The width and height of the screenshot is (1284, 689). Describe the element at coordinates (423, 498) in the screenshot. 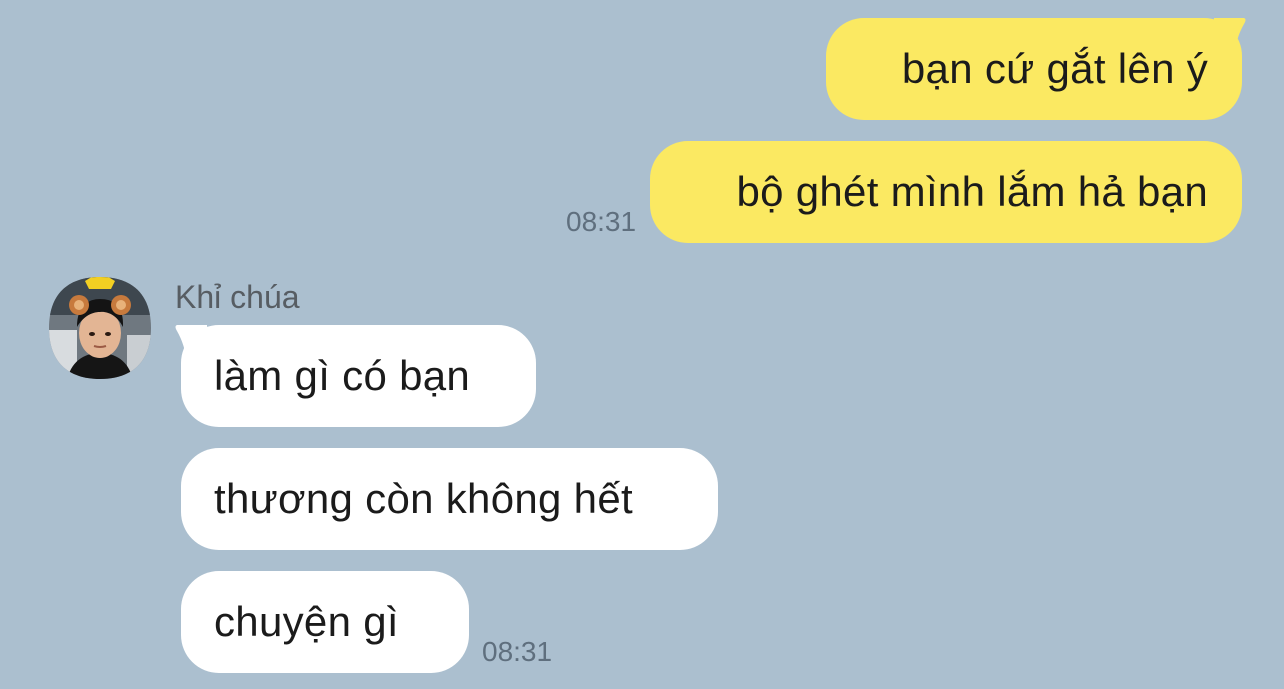

I see `incoming-message-text: thương còn không hết` at that location.